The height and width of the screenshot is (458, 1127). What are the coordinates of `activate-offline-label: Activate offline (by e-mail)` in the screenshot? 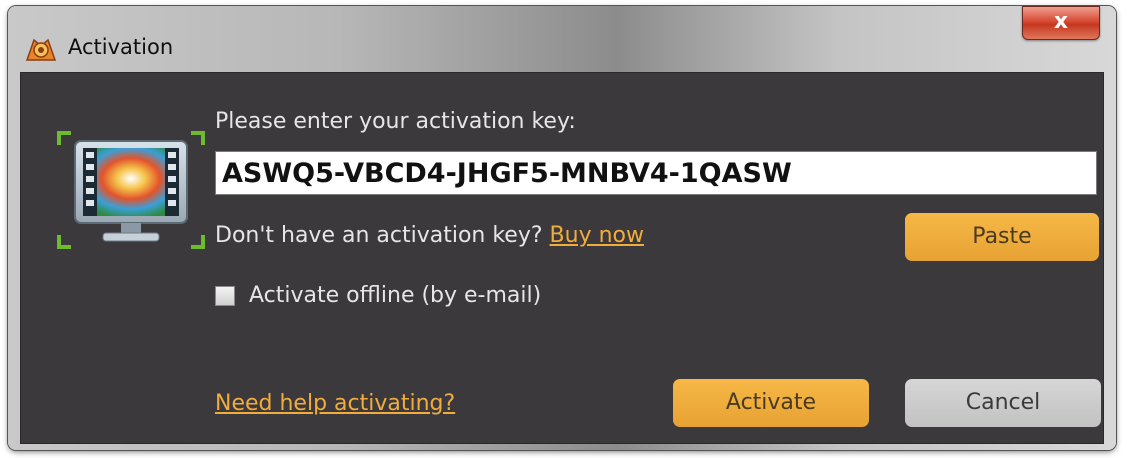 It's located at (395, 296).